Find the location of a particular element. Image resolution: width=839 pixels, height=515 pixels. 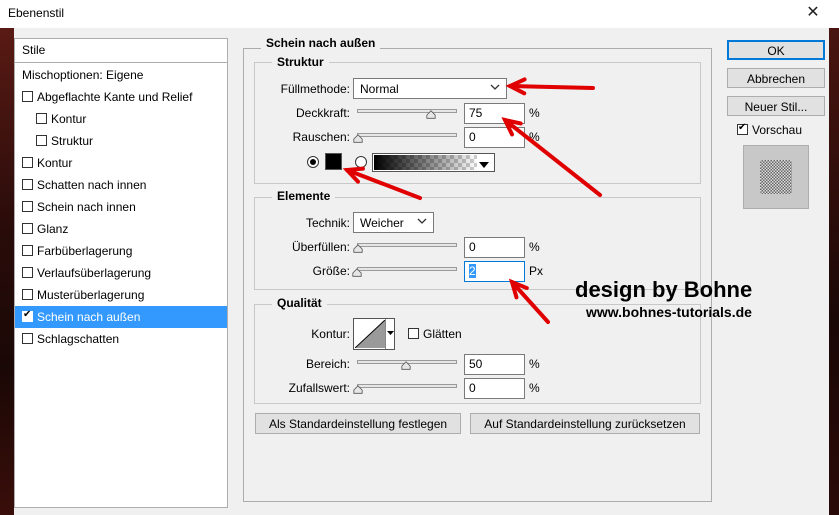

noise-slider-track is located at coordinates (407, 135).